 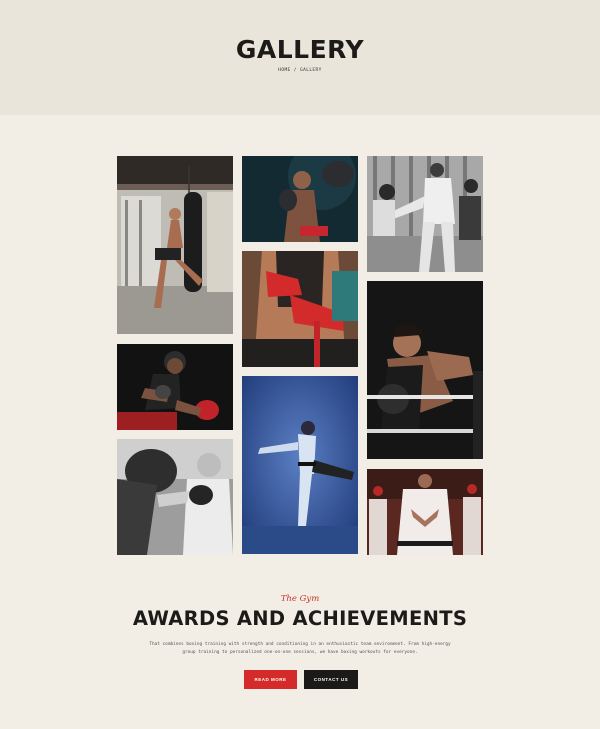 I want to click on section-script-heading: The Gym, so click(x=300, y=599).